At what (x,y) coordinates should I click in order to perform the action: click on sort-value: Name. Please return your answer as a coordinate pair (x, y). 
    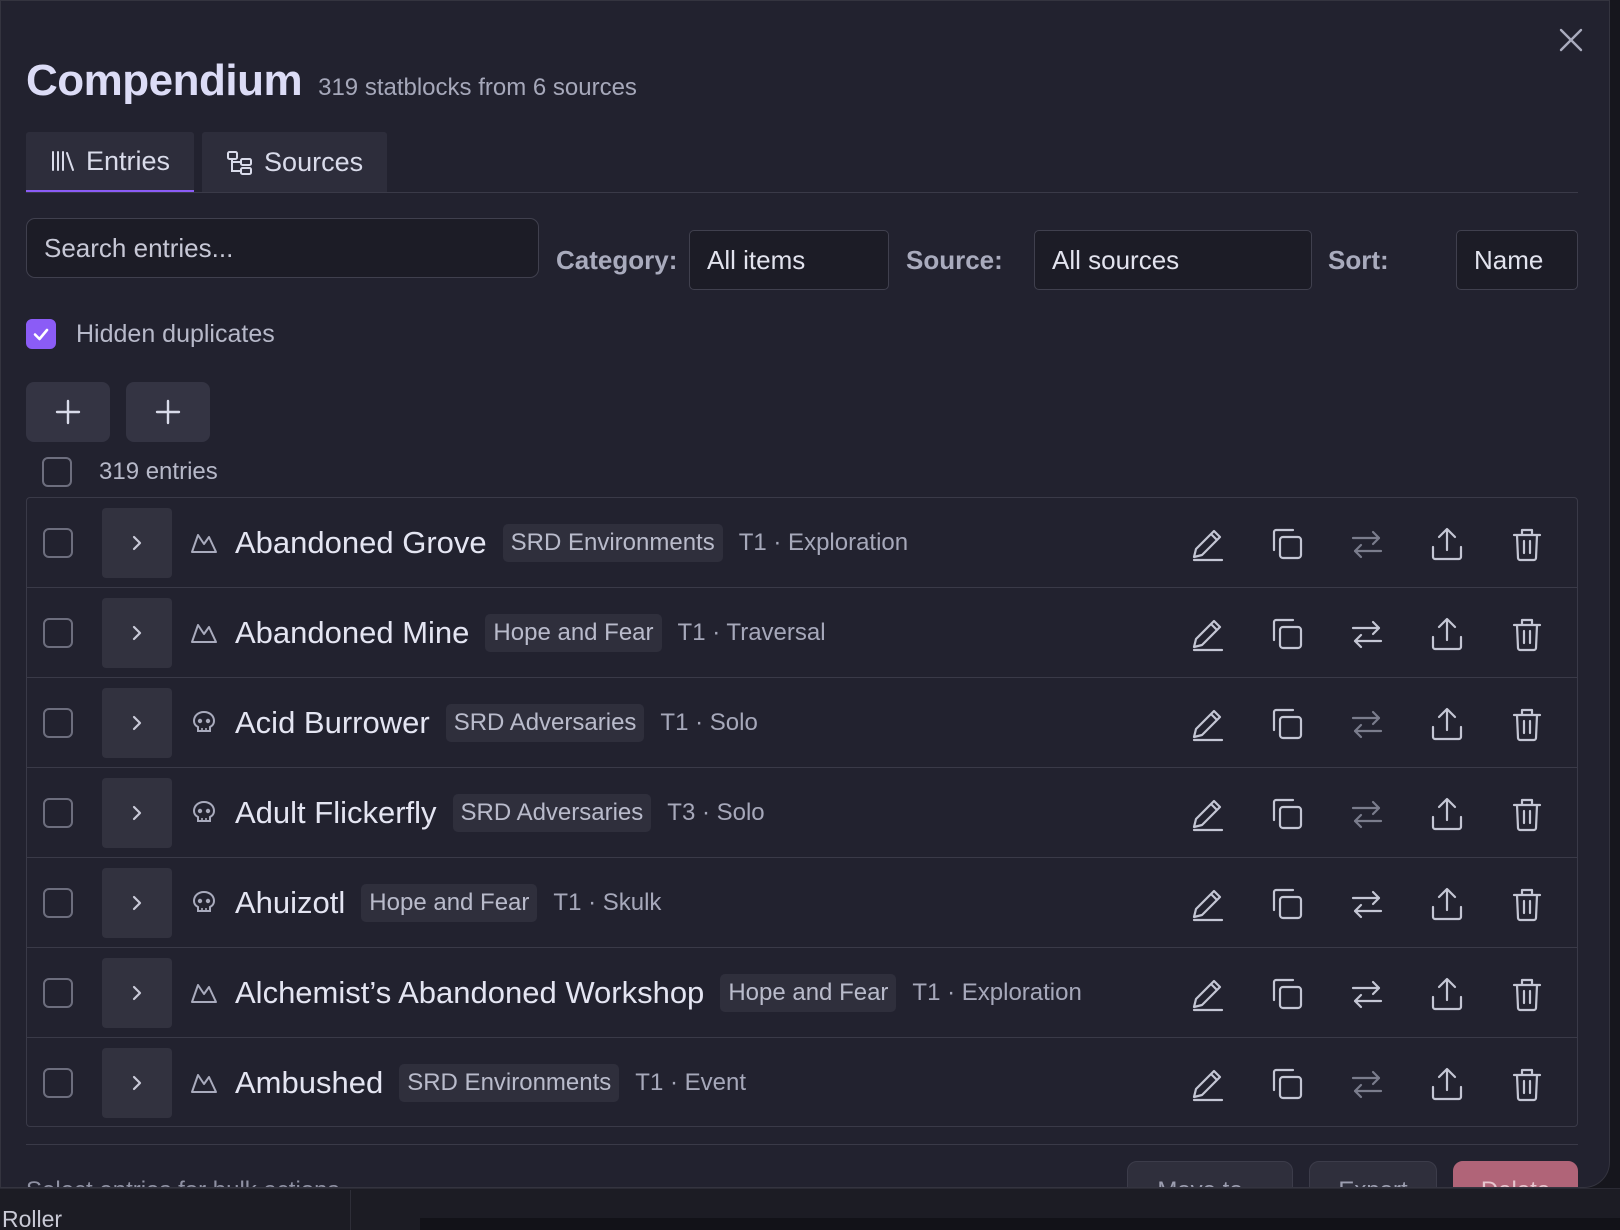
    Looking at the image, I should click on (1509, 259).